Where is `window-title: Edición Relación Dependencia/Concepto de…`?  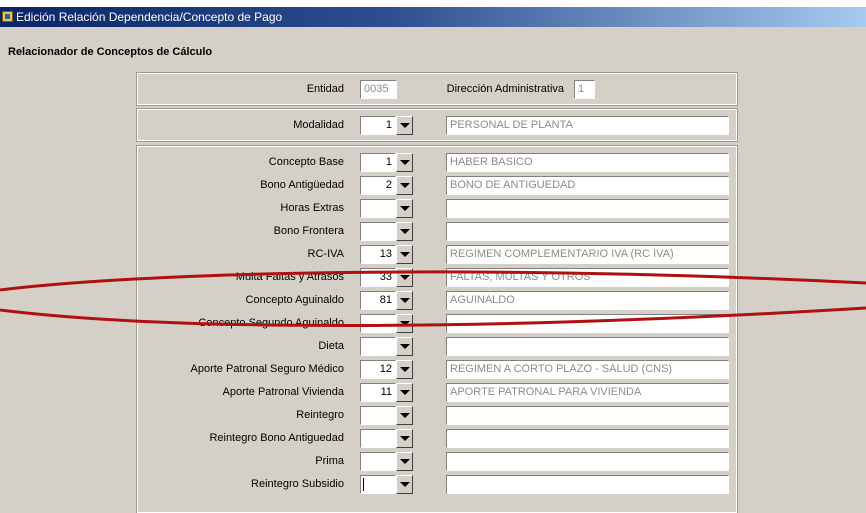 window-title: Edición Relación Dependencia/Concepto de… is located at coordinates (149, 17).